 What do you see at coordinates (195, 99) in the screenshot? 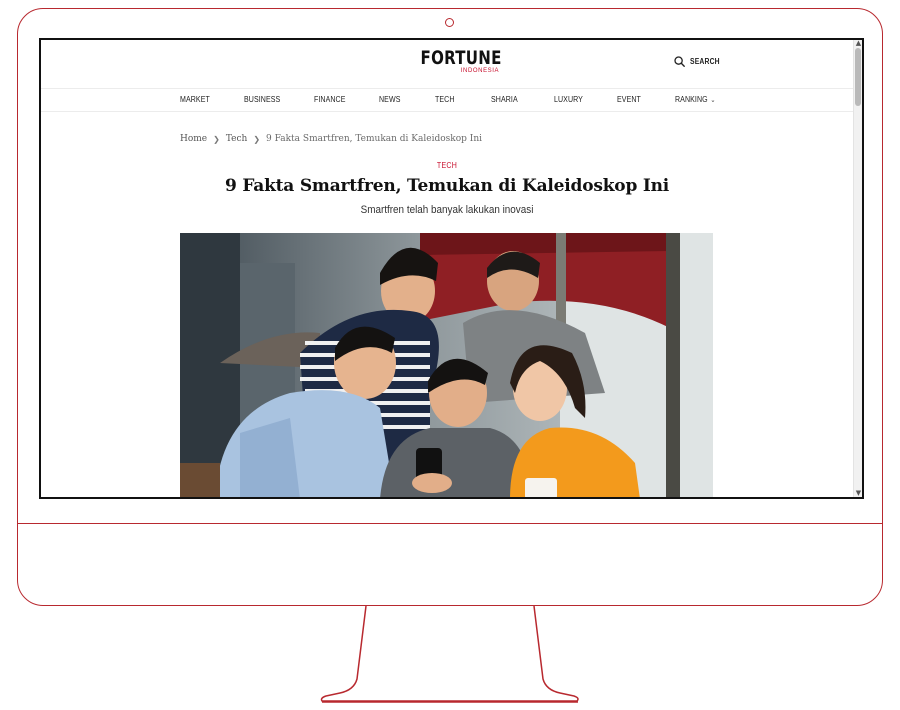
I see `nav-item-market: MARKET` at bounding box center [195, 99].